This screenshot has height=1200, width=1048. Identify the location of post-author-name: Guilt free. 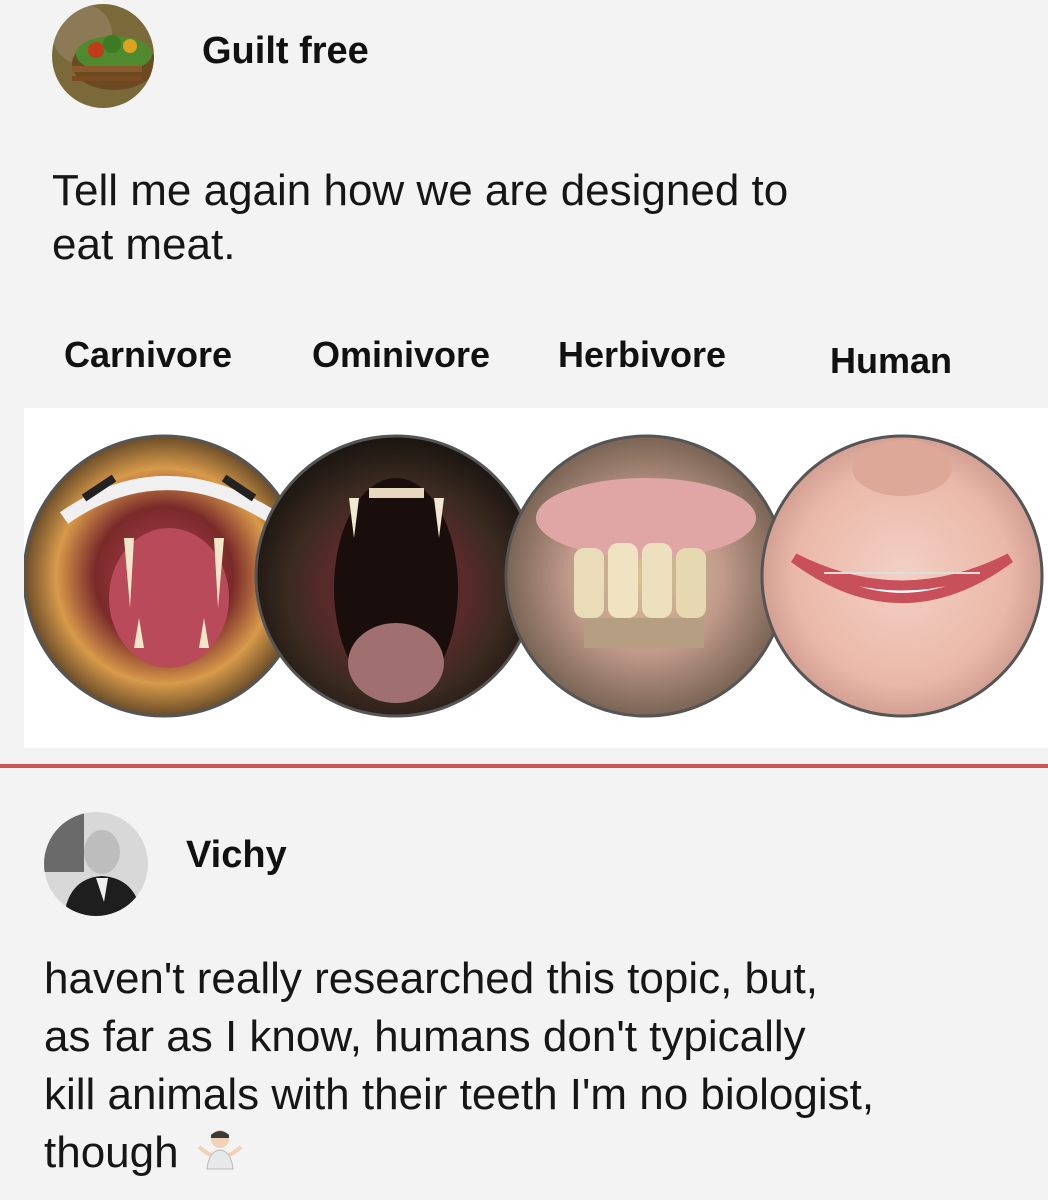
(285, 51).